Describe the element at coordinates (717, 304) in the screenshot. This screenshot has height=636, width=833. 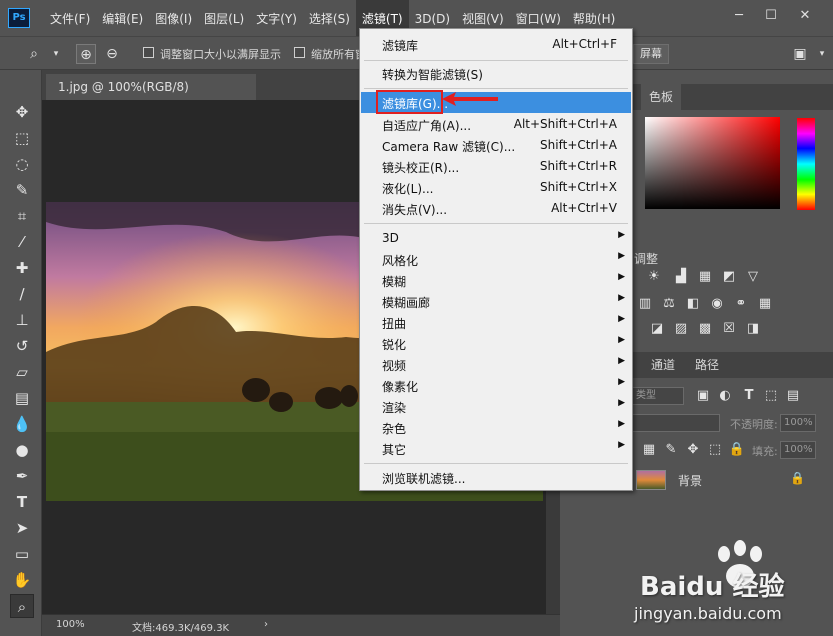
I see `photo-filter-icon: ◉` at that location.